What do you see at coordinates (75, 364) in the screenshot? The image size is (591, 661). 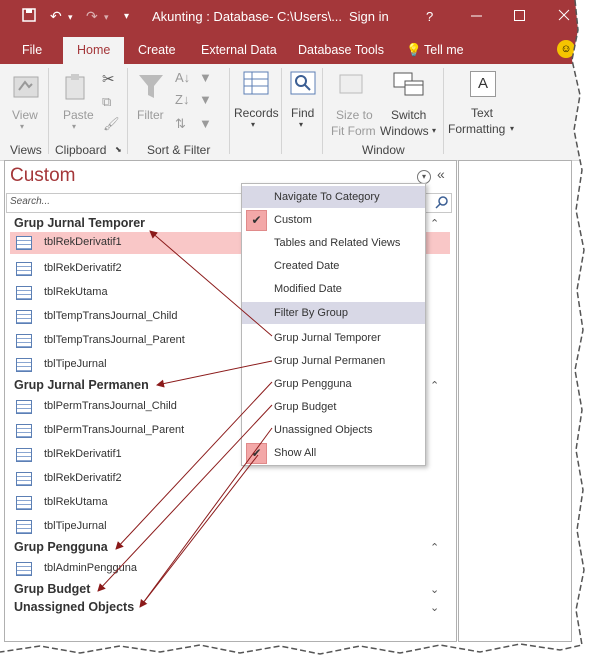 I see `item-label: tblTipeJurnal` at bounding box center [75, 364].